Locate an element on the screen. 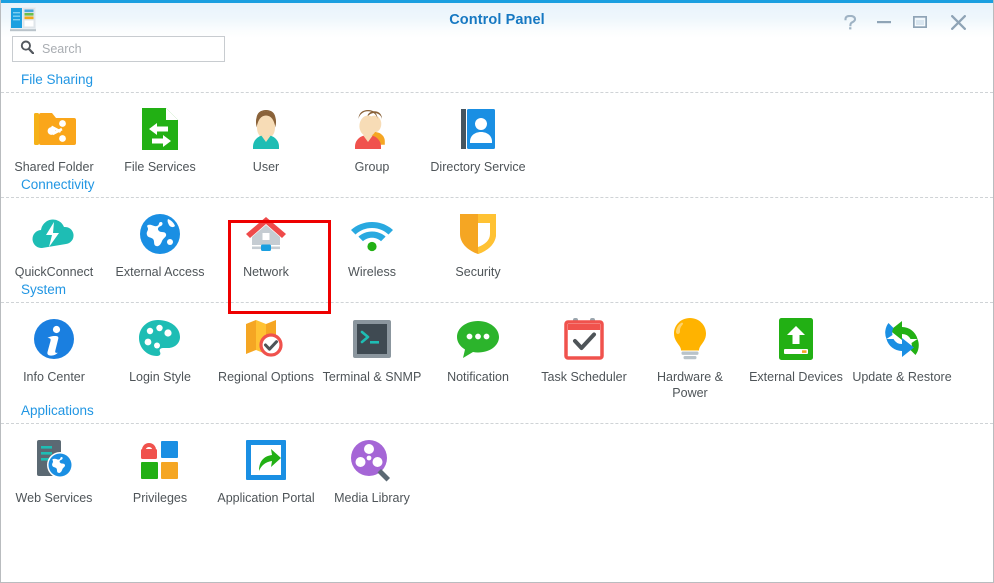 This screenshot has width=994, height=583. tile-label: Group is located at coordinates (372, 167).